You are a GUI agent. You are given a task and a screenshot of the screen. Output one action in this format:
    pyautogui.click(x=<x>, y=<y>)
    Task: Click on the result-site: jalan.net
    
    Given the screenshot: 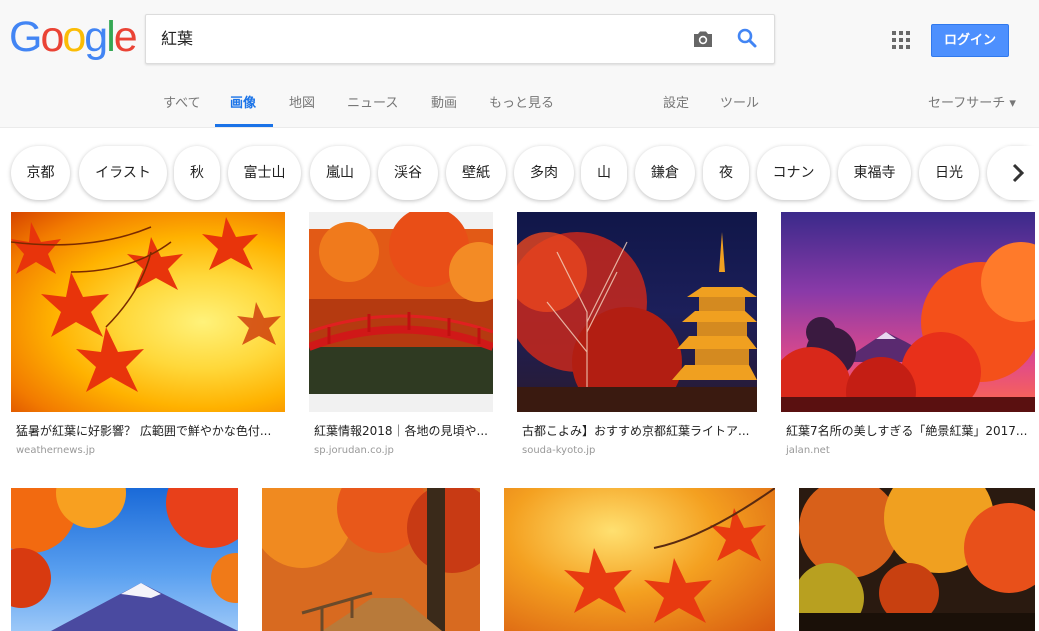 What is the action you would take?
    pyautogui.click(x=808, y=450)
    